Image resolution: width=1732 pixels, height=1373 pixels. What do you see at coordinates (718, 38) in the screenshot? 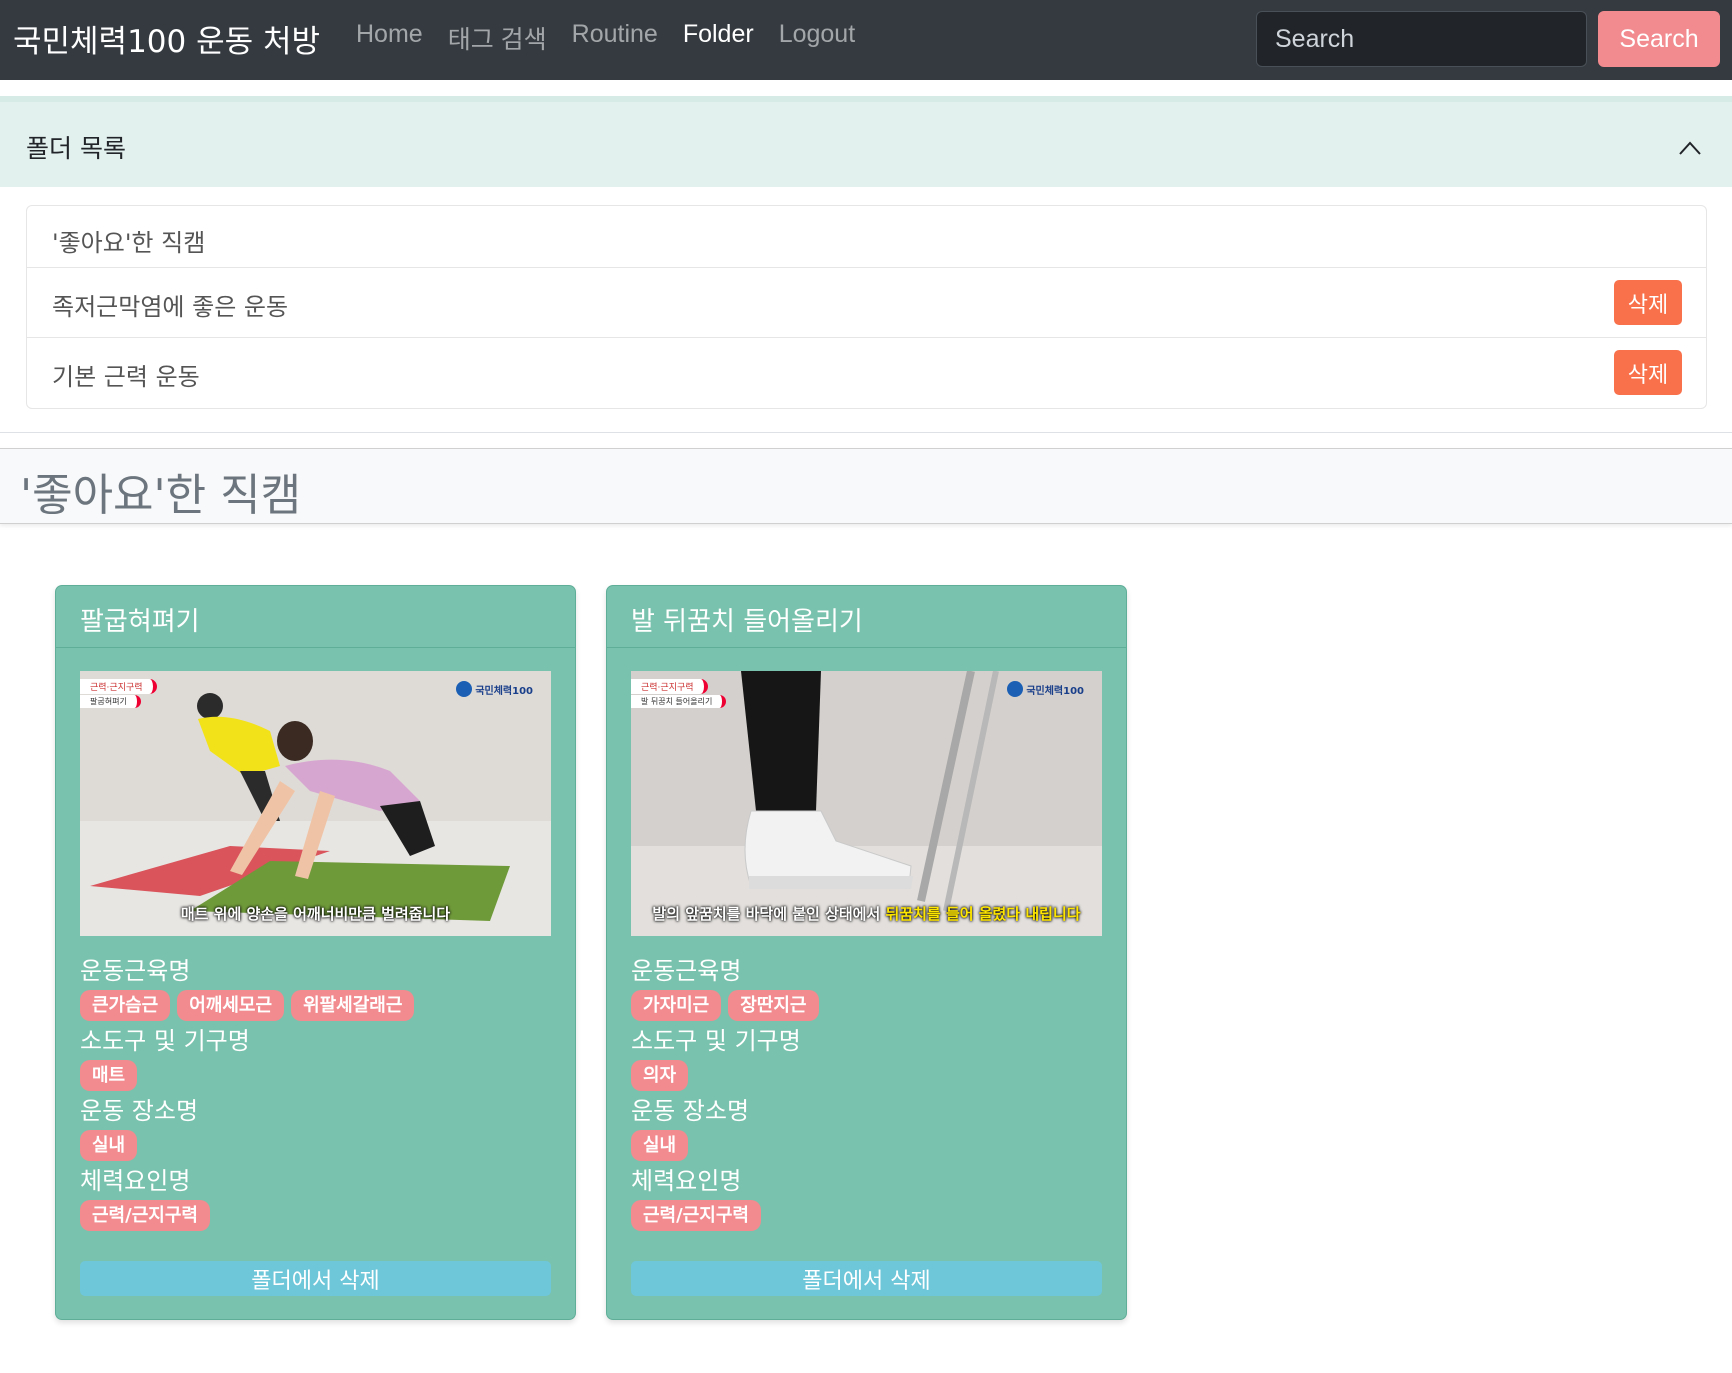
I see `nav-link-folder: Folder` at bounding box center [718, 38].